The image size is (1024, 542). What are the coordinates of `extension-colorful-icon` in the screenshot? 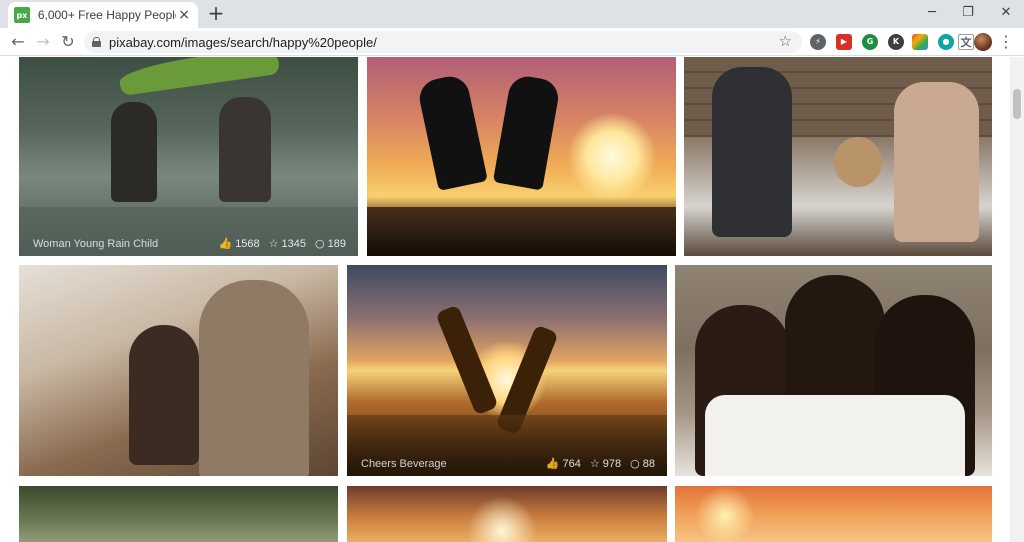 It's located at (920, 42).